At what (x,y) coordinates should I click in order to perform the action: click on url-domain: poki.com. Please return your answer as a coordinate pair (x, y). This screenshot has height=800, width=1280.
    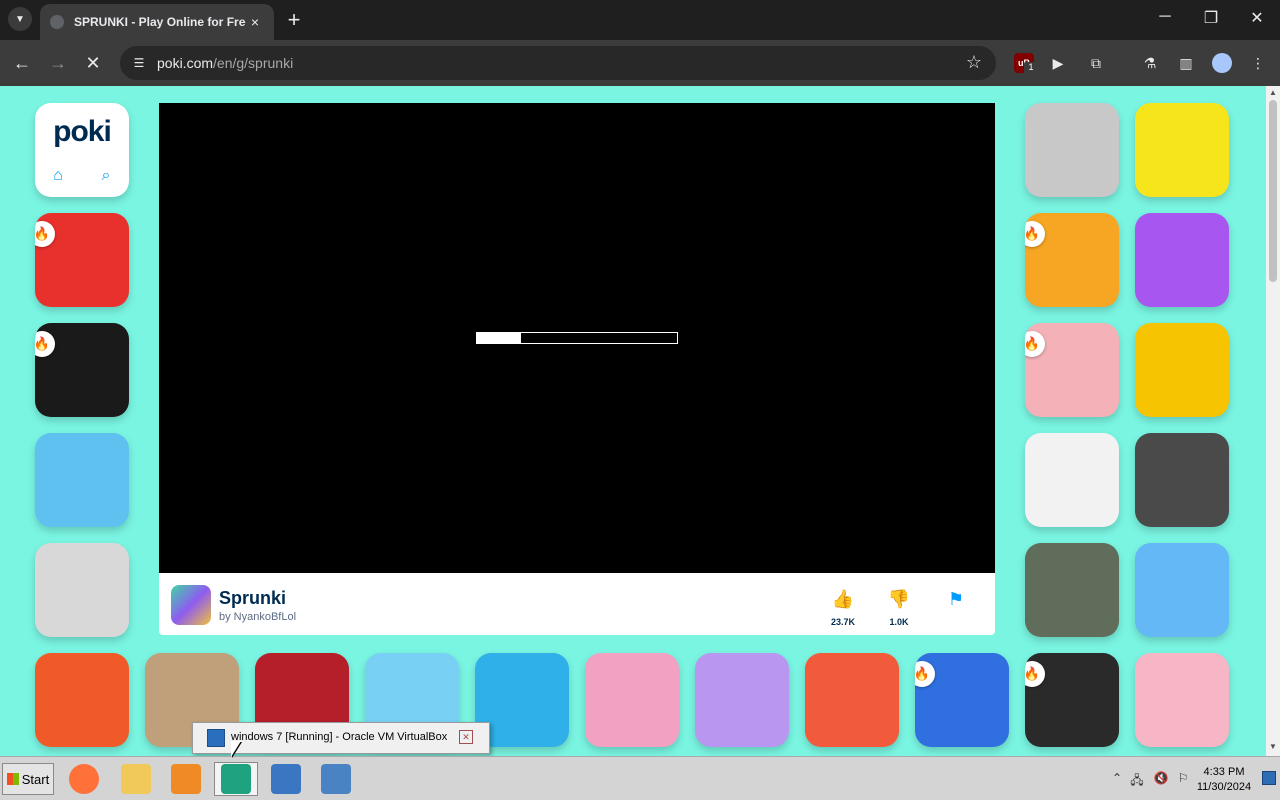
    Looking at the image, I should click on (185, 63).